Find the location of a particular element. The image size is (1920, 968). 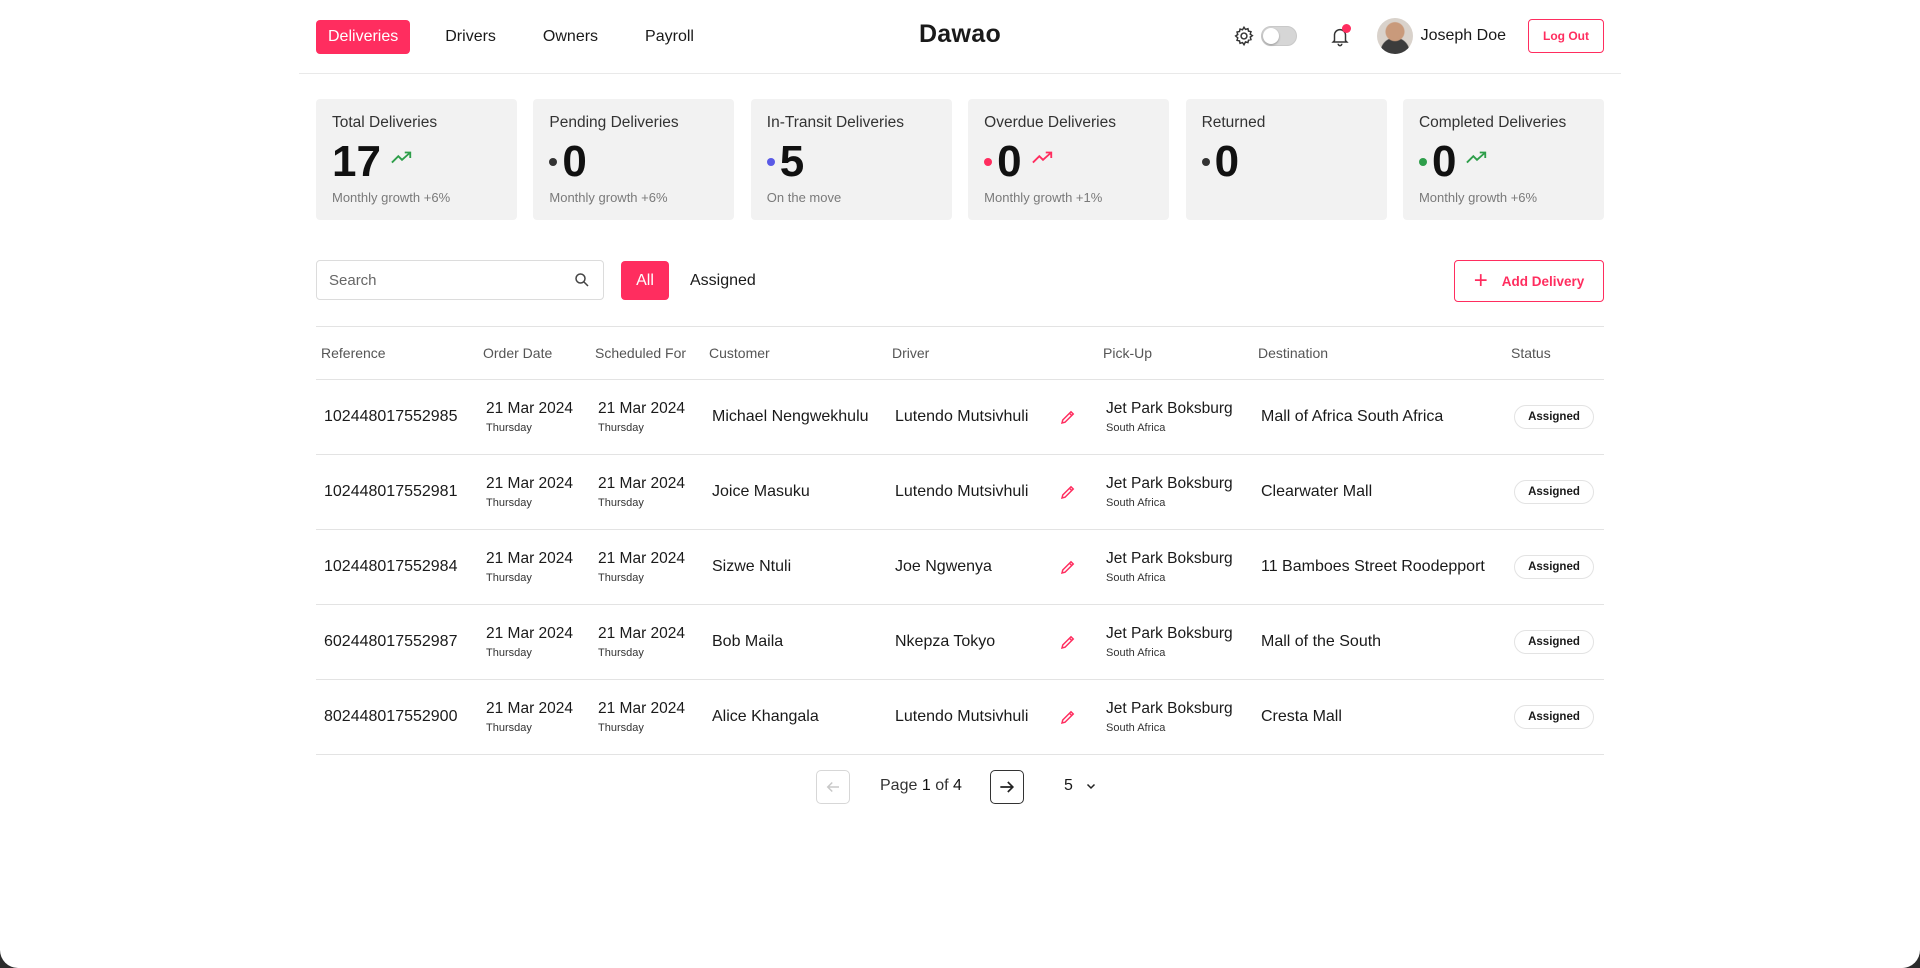

header-reference: Reference is located at coordinates (353, 353).